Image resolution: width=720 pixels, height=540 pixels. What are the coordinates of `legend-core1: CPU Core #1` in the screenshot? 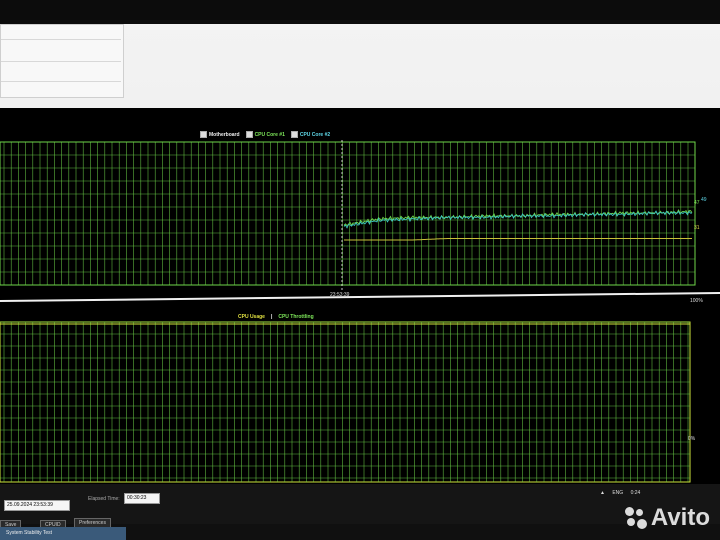 It's located at (265, 134).